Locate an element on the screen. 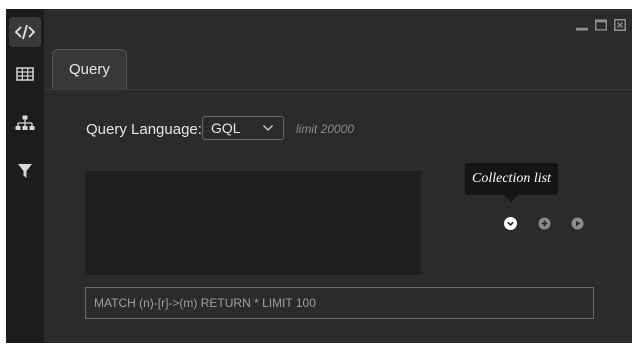 The height and width of the screenshot is (350, 632). collection-list-tooltip: Collection list is located at coordinates (511, 179).